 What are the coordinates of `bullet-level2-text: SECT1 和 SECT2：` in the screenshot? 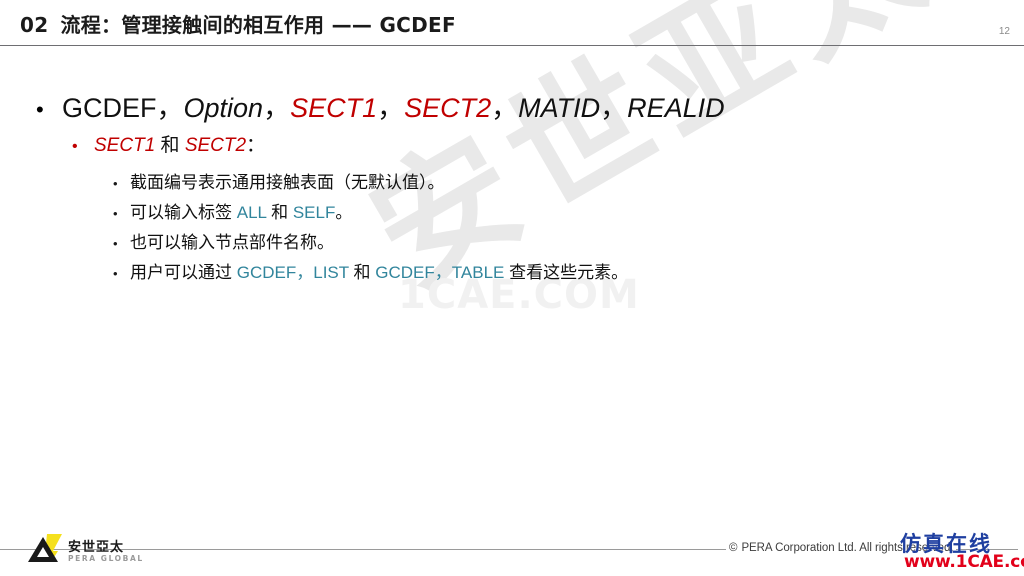 It's located at (179, 143).